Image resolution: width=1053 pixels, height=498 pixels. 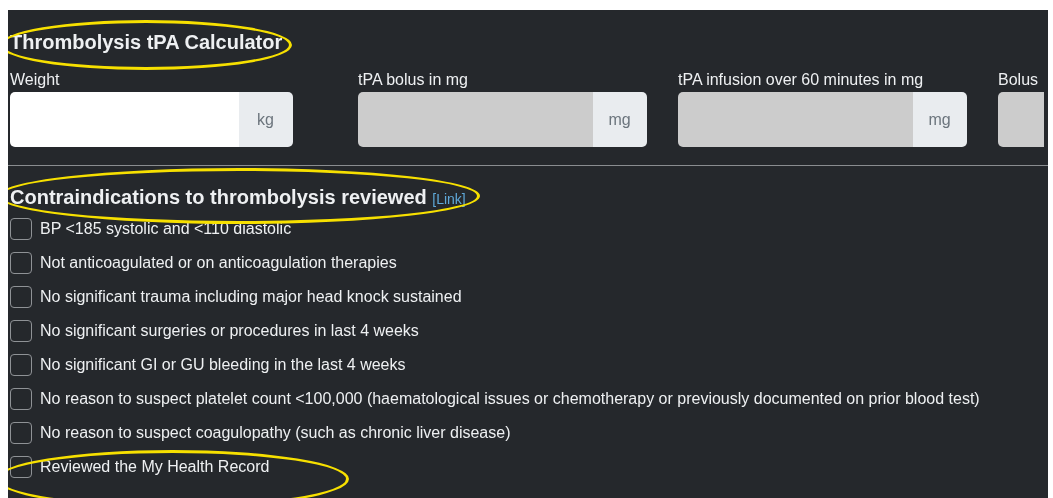 I want to click on field-label: Weight, so click(x=35, y=80).